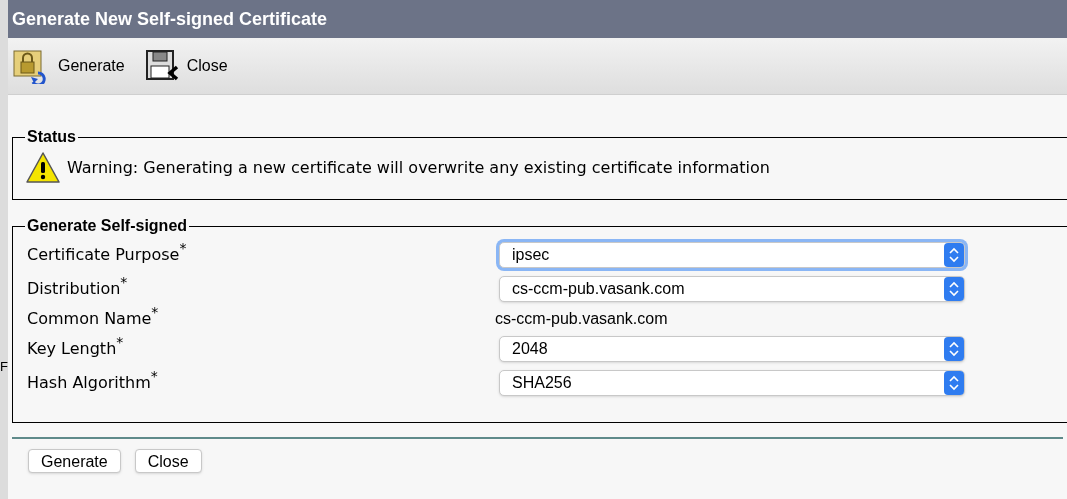  I want to click on field-label: Certificate Purpose$^{*}$, so click(107, 254).